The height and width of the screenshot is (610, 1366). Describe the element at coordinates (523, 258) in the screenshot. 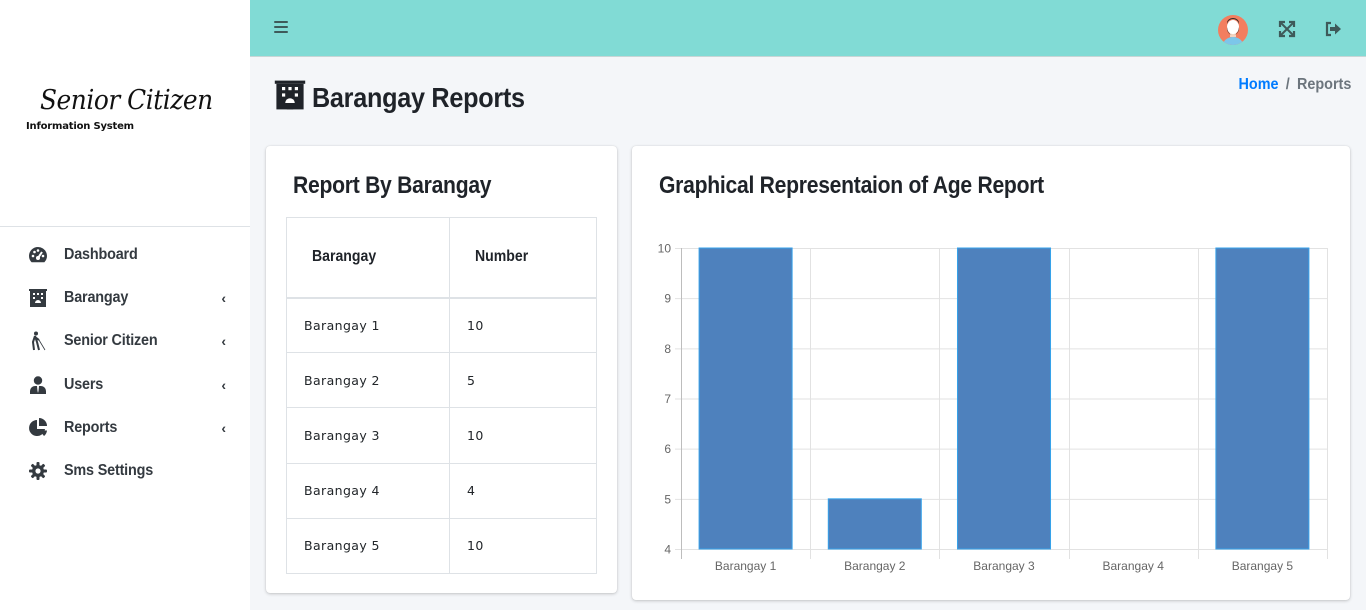

I see `column-header: Number` at that location.